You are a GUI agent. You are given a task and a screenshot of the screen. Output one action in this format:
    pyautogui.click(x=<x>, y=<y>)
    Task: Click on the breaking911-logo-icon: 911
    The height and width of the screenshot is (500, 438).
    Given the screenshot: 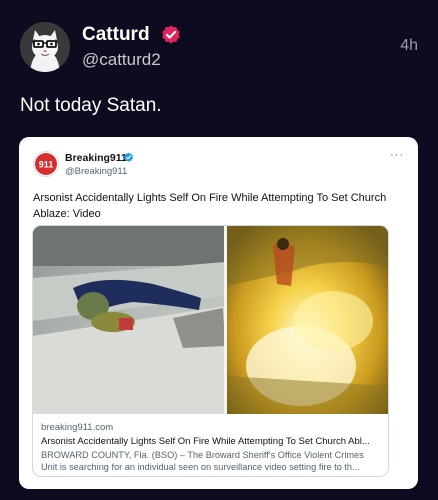 What is the action you would take?
    pyautogui.click(x=46, y=164)
    